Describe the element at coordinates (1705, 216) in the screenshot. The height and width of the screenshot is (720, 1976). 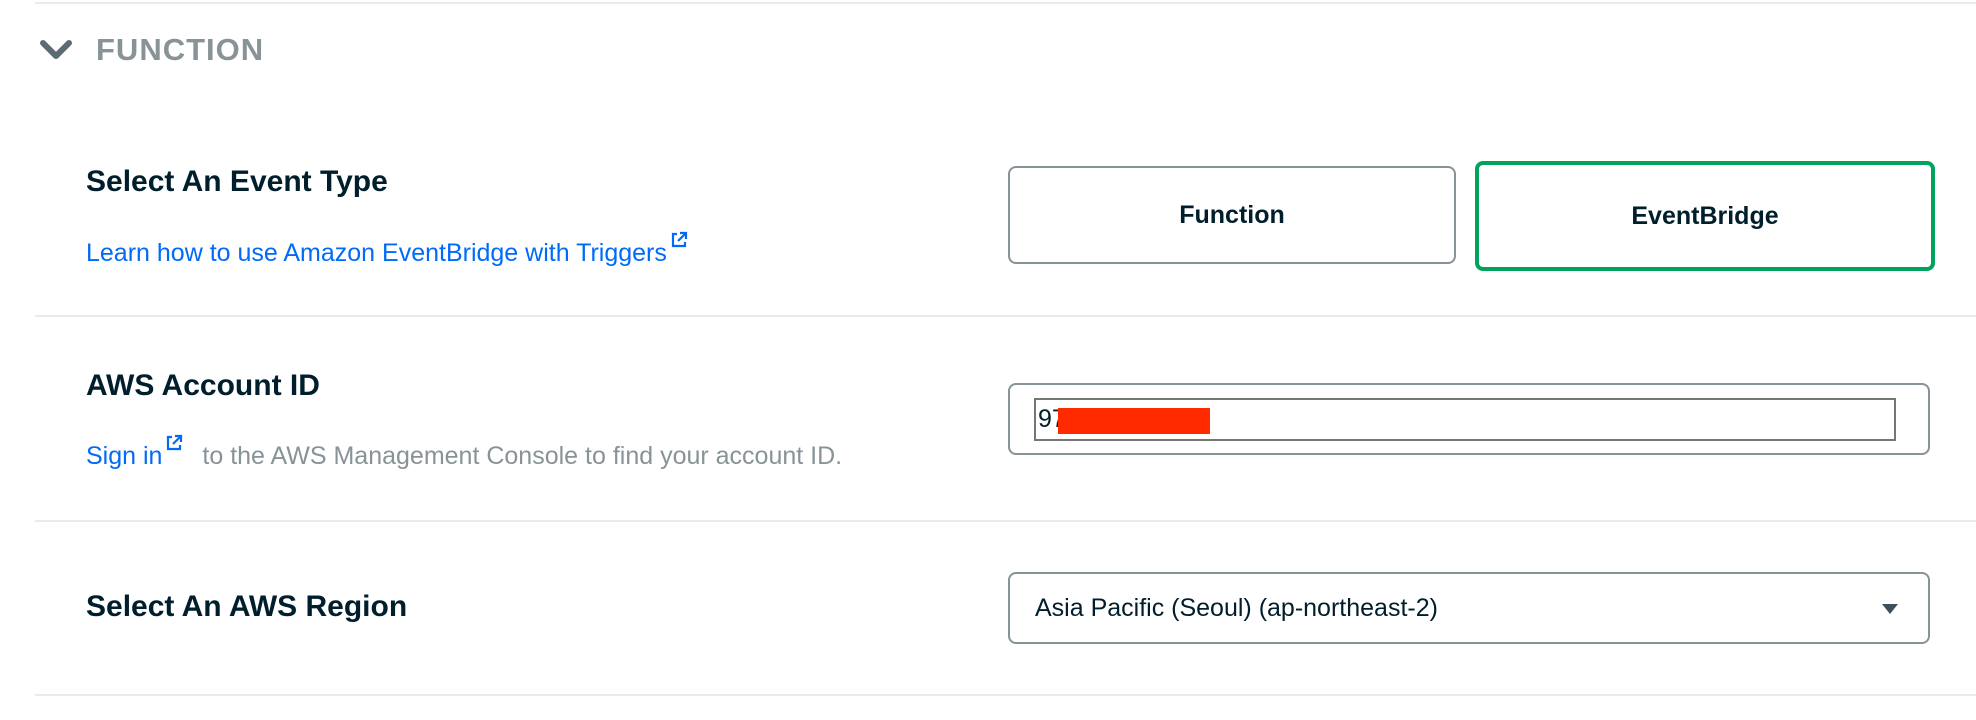
I see `event-type-eventbridge-button: EventBridge` at that location.